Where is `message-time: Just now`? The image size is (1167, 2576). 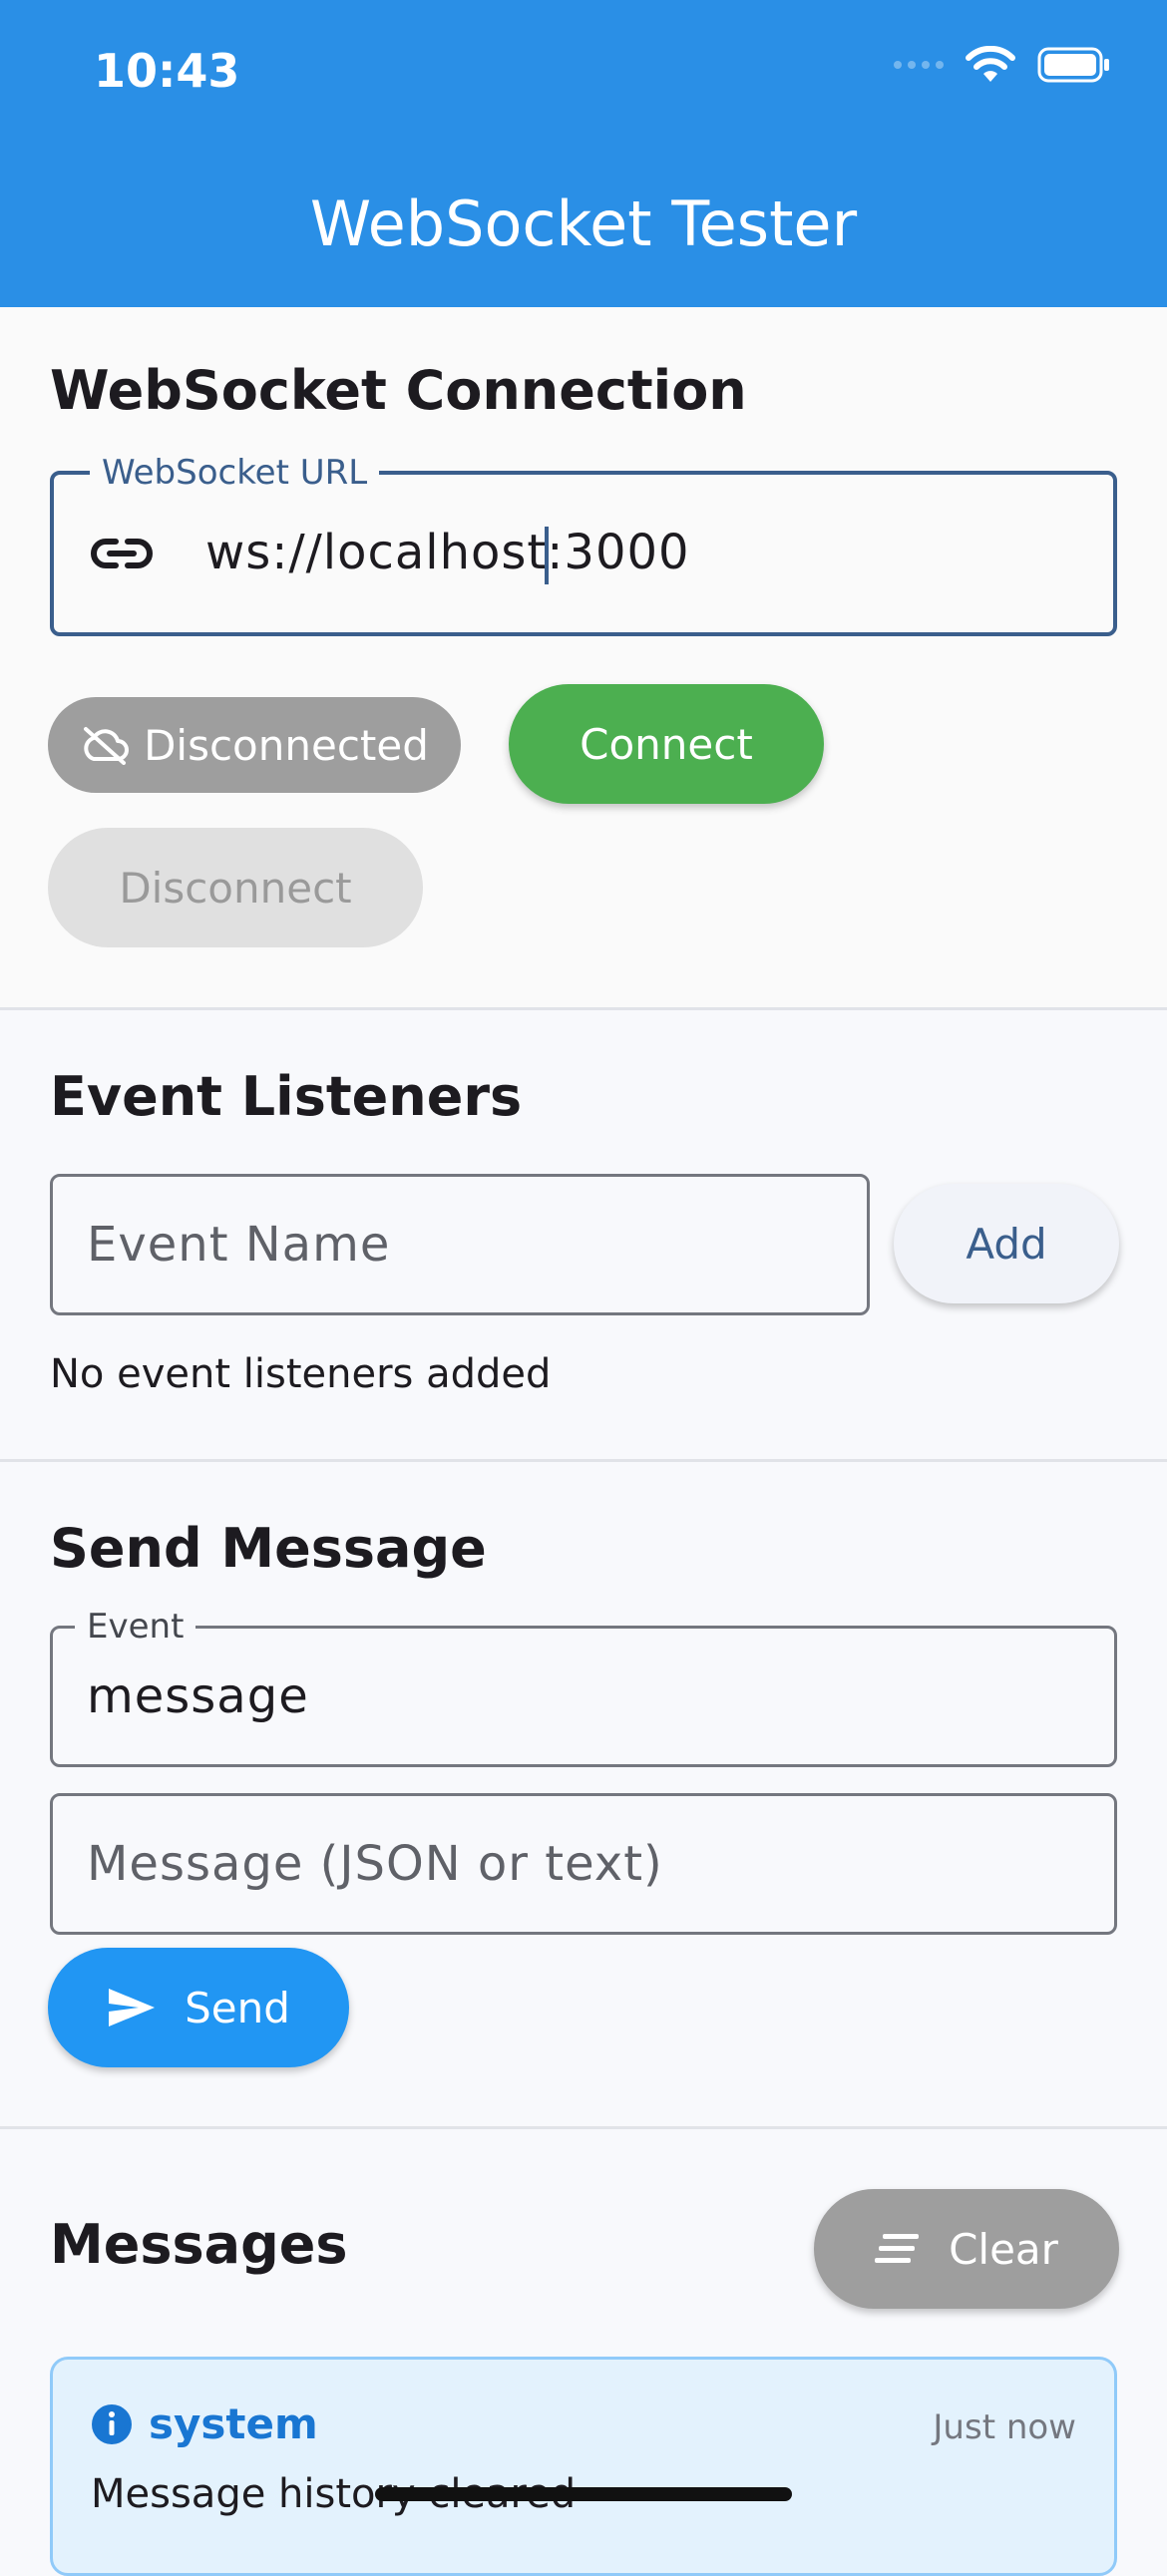
message-time: Just now is located at coordinates (1004, 2427).